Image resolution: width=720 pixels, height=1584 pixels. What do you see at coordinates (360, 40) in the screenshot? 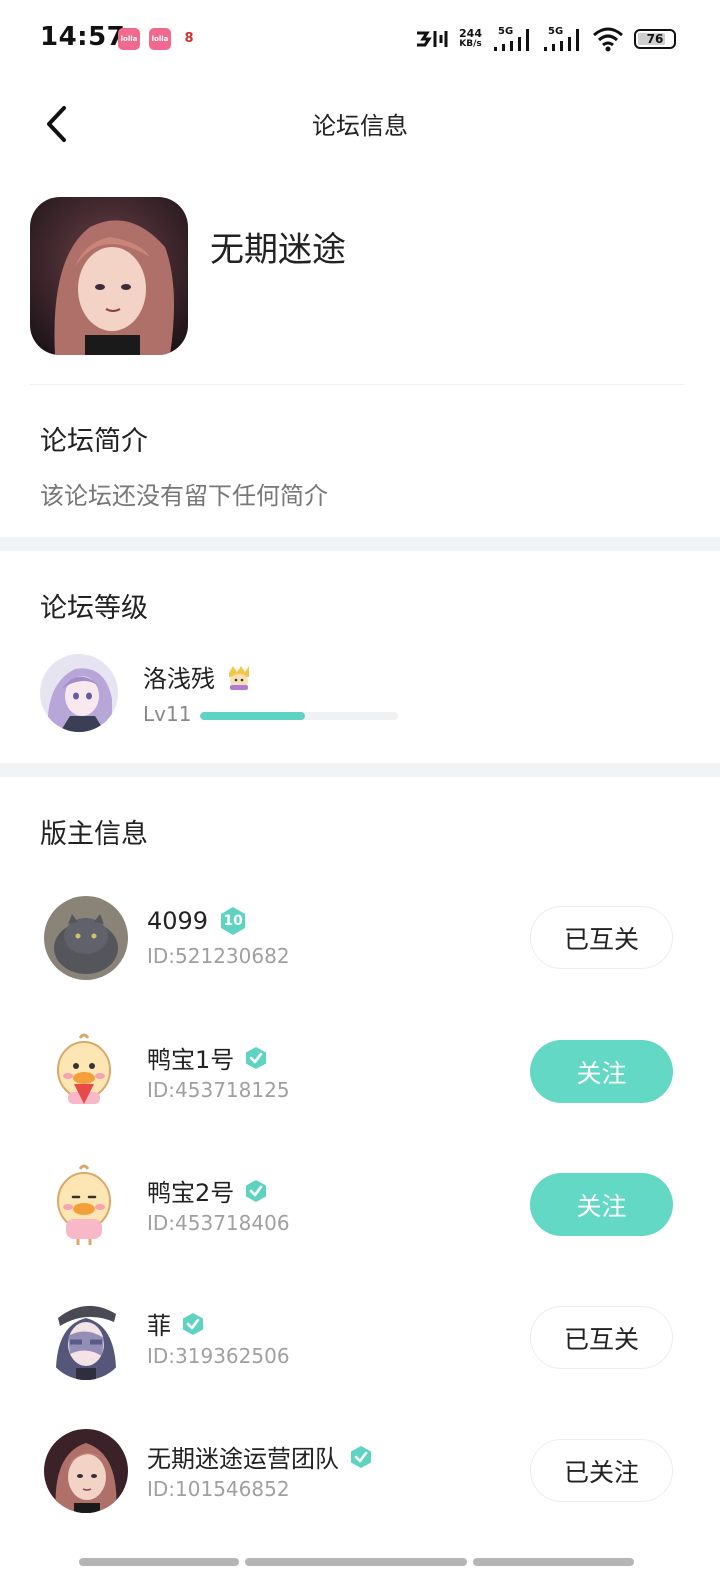
I see `status-bar: 14:57 lolla lolla 8 244 KB/s 5G 5G 76` at bounding box center [360, 40].